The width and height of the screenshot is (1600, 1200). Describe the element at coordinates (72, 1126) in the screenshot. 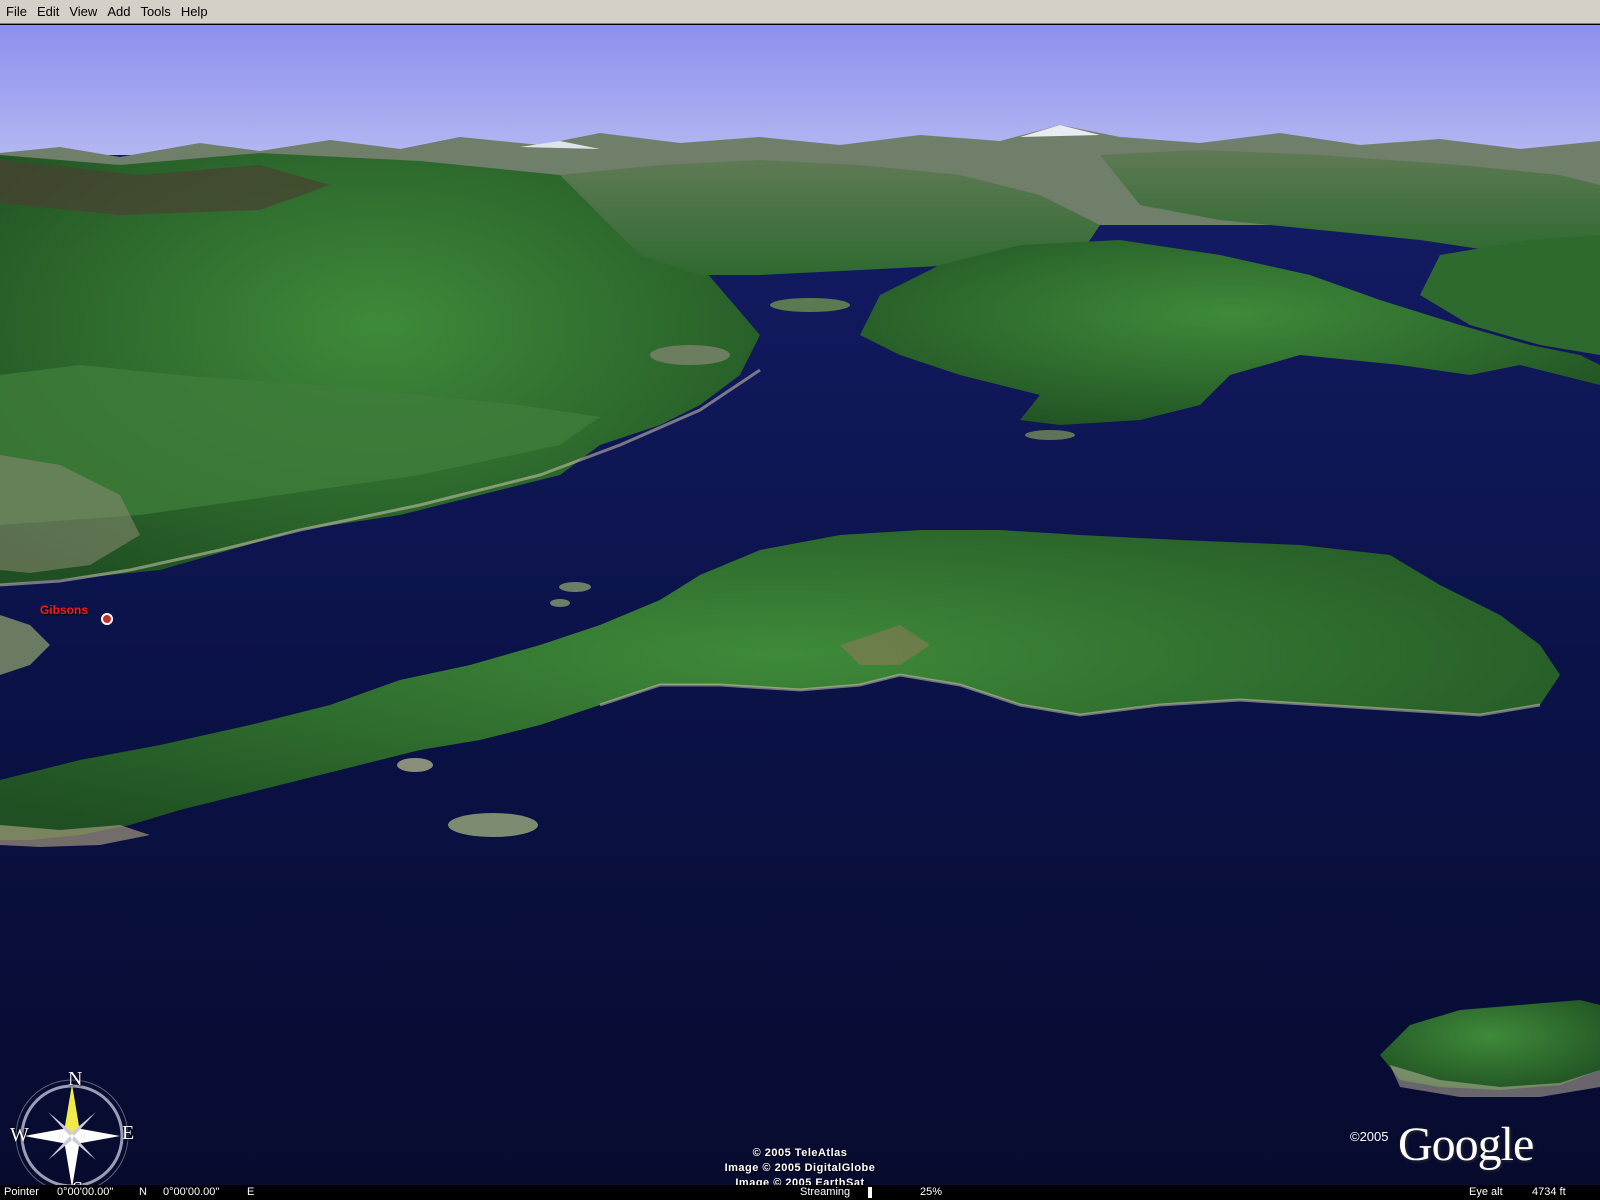

I see `compass: N S E W` at that location.